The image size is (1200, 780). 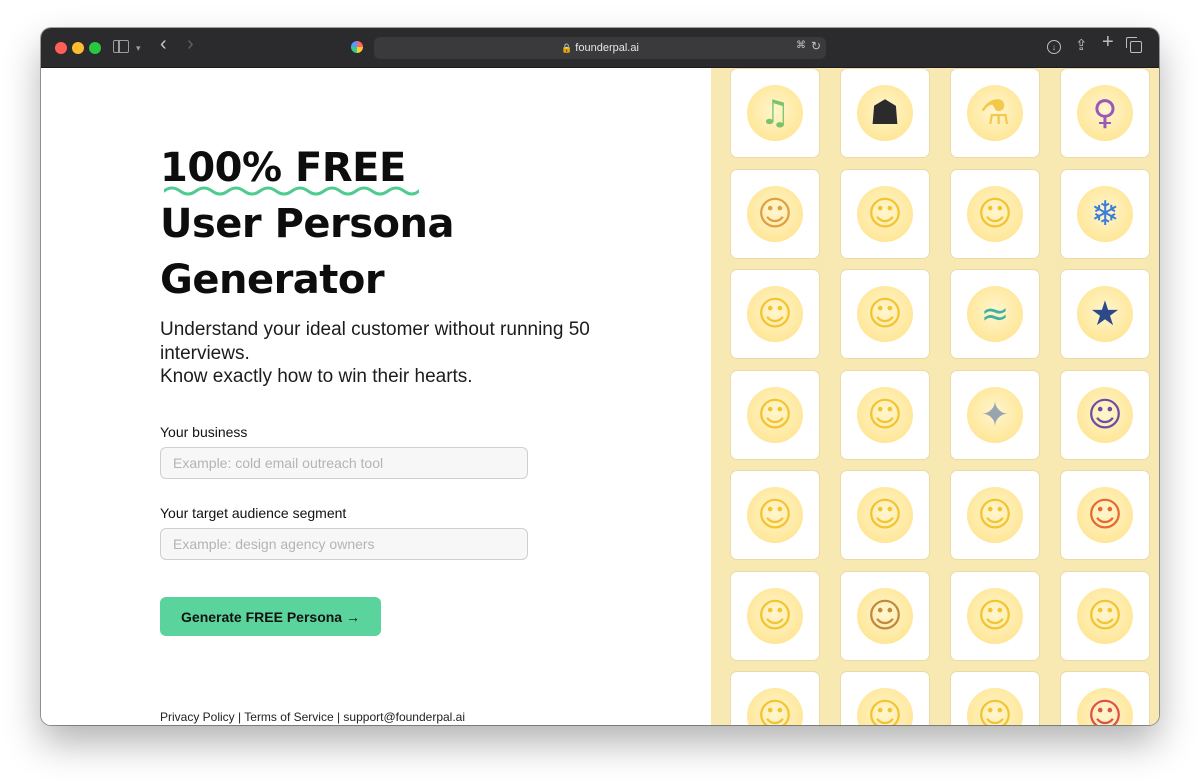 What do you see at coordinates (307, 224) in the screenshot?
I see `headline-line2: User Persona` at bounding box center [307, 224].